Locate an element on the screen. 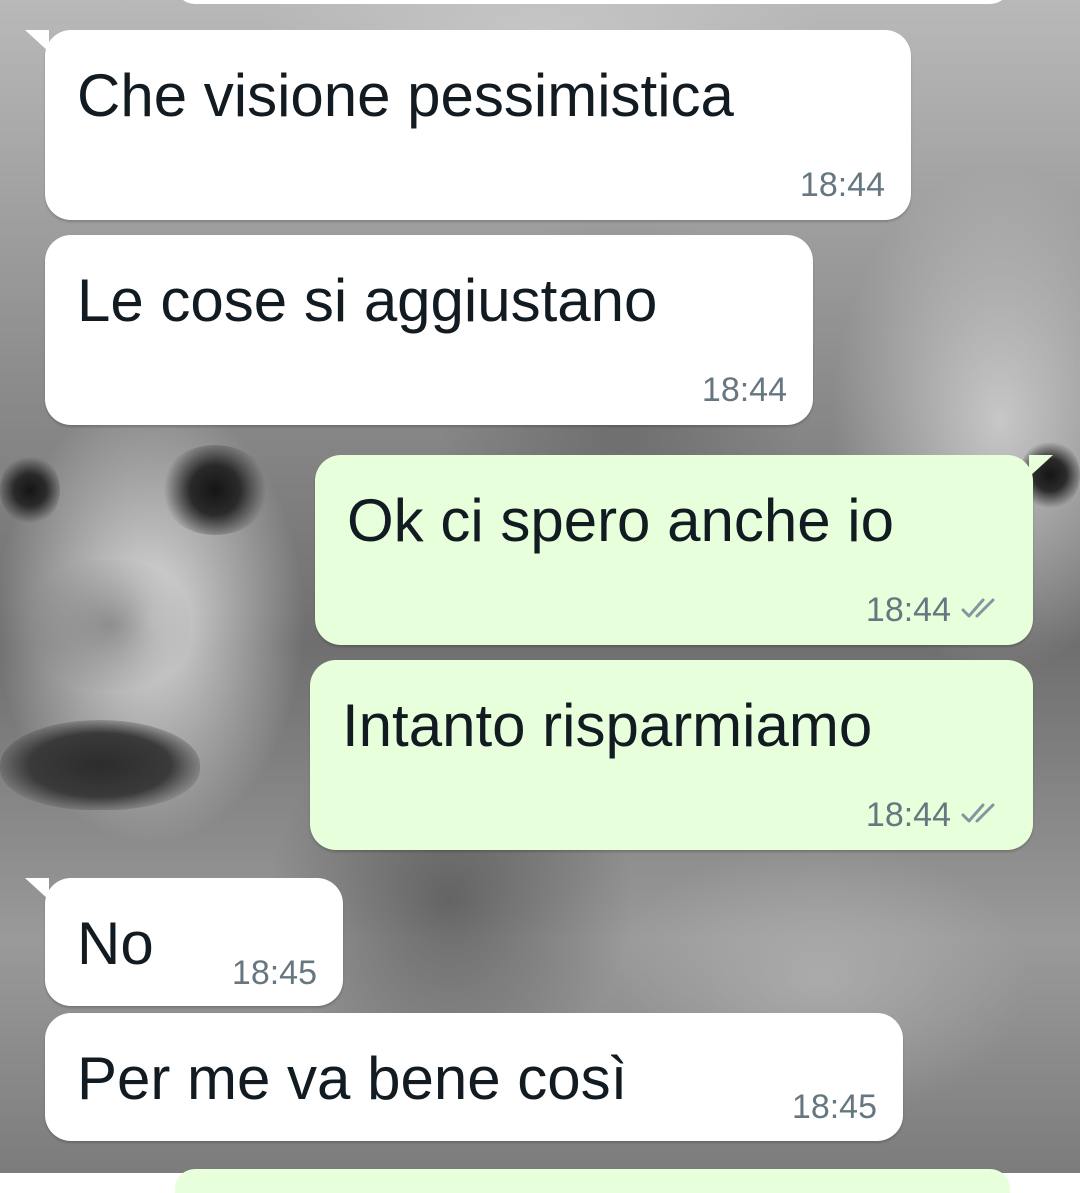 Image resolution: width=1080 pixels, height=1193 pixels. message-text: Che visione pessimistica is located at coordinates (405, 95).